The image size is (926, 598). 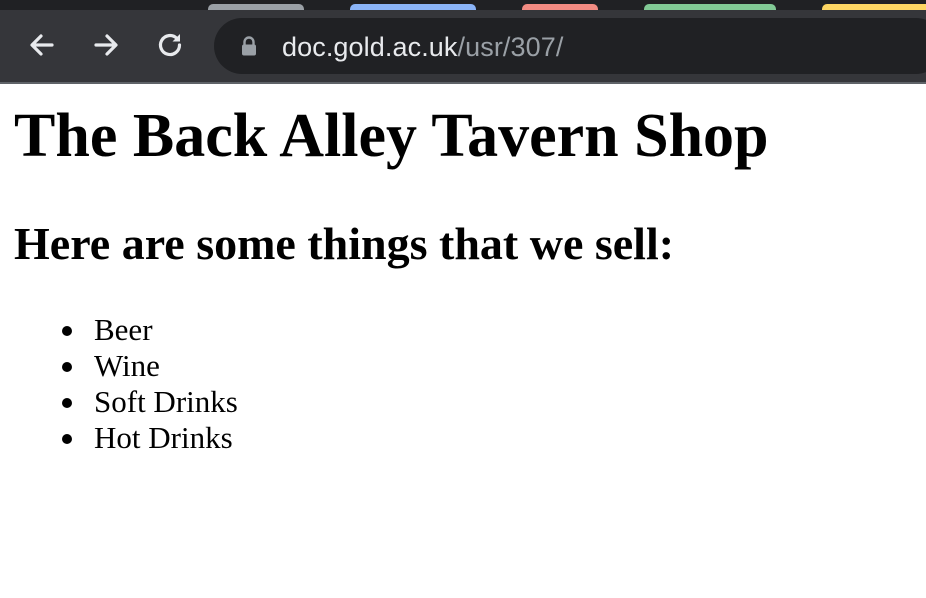 I want to click on reload-icon, so click(x=170, y=45).